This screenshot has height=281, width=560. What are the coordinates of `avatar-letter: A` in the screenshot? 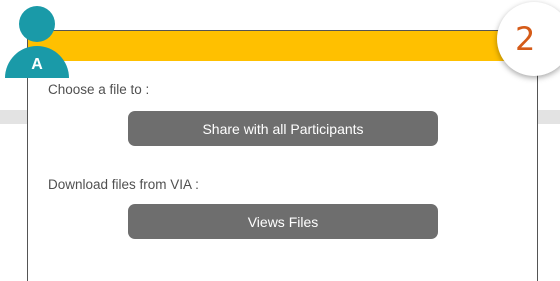 It's located at (37, 64).